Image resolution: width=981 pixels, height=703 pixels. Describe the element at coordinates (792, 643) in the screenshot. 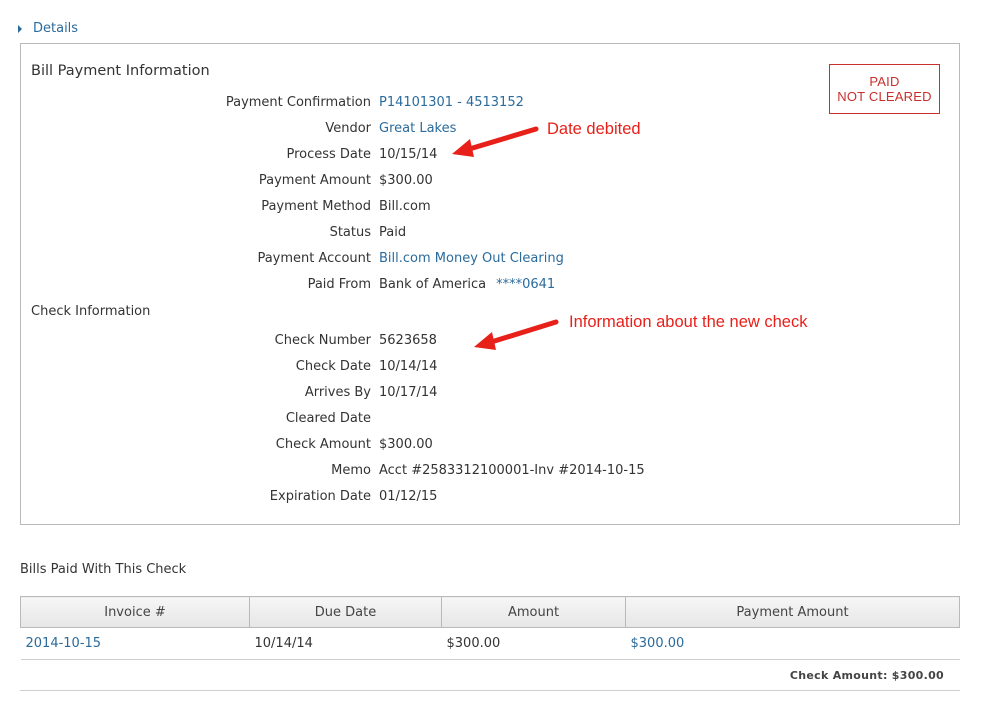

I see `payment-amount-link: $300.00` at that location.